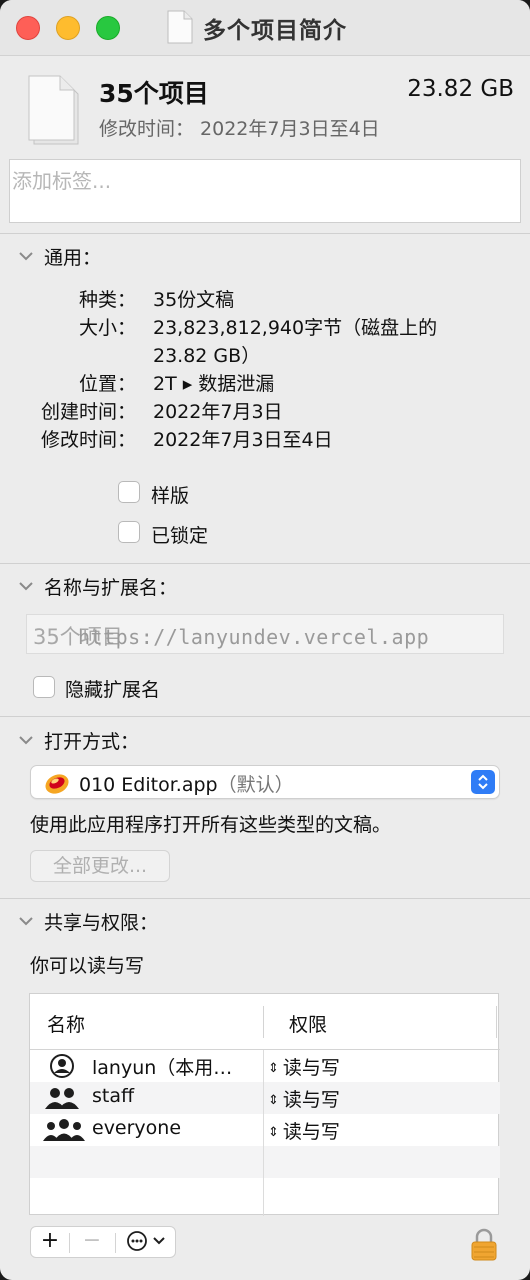 Image resolution: width=530 pixels, height=1280 pixels. What do you see at coordinates (66, 1023) in the screenshot?
I see `column-header-name: 名称` at bounding box center [66, 1023].